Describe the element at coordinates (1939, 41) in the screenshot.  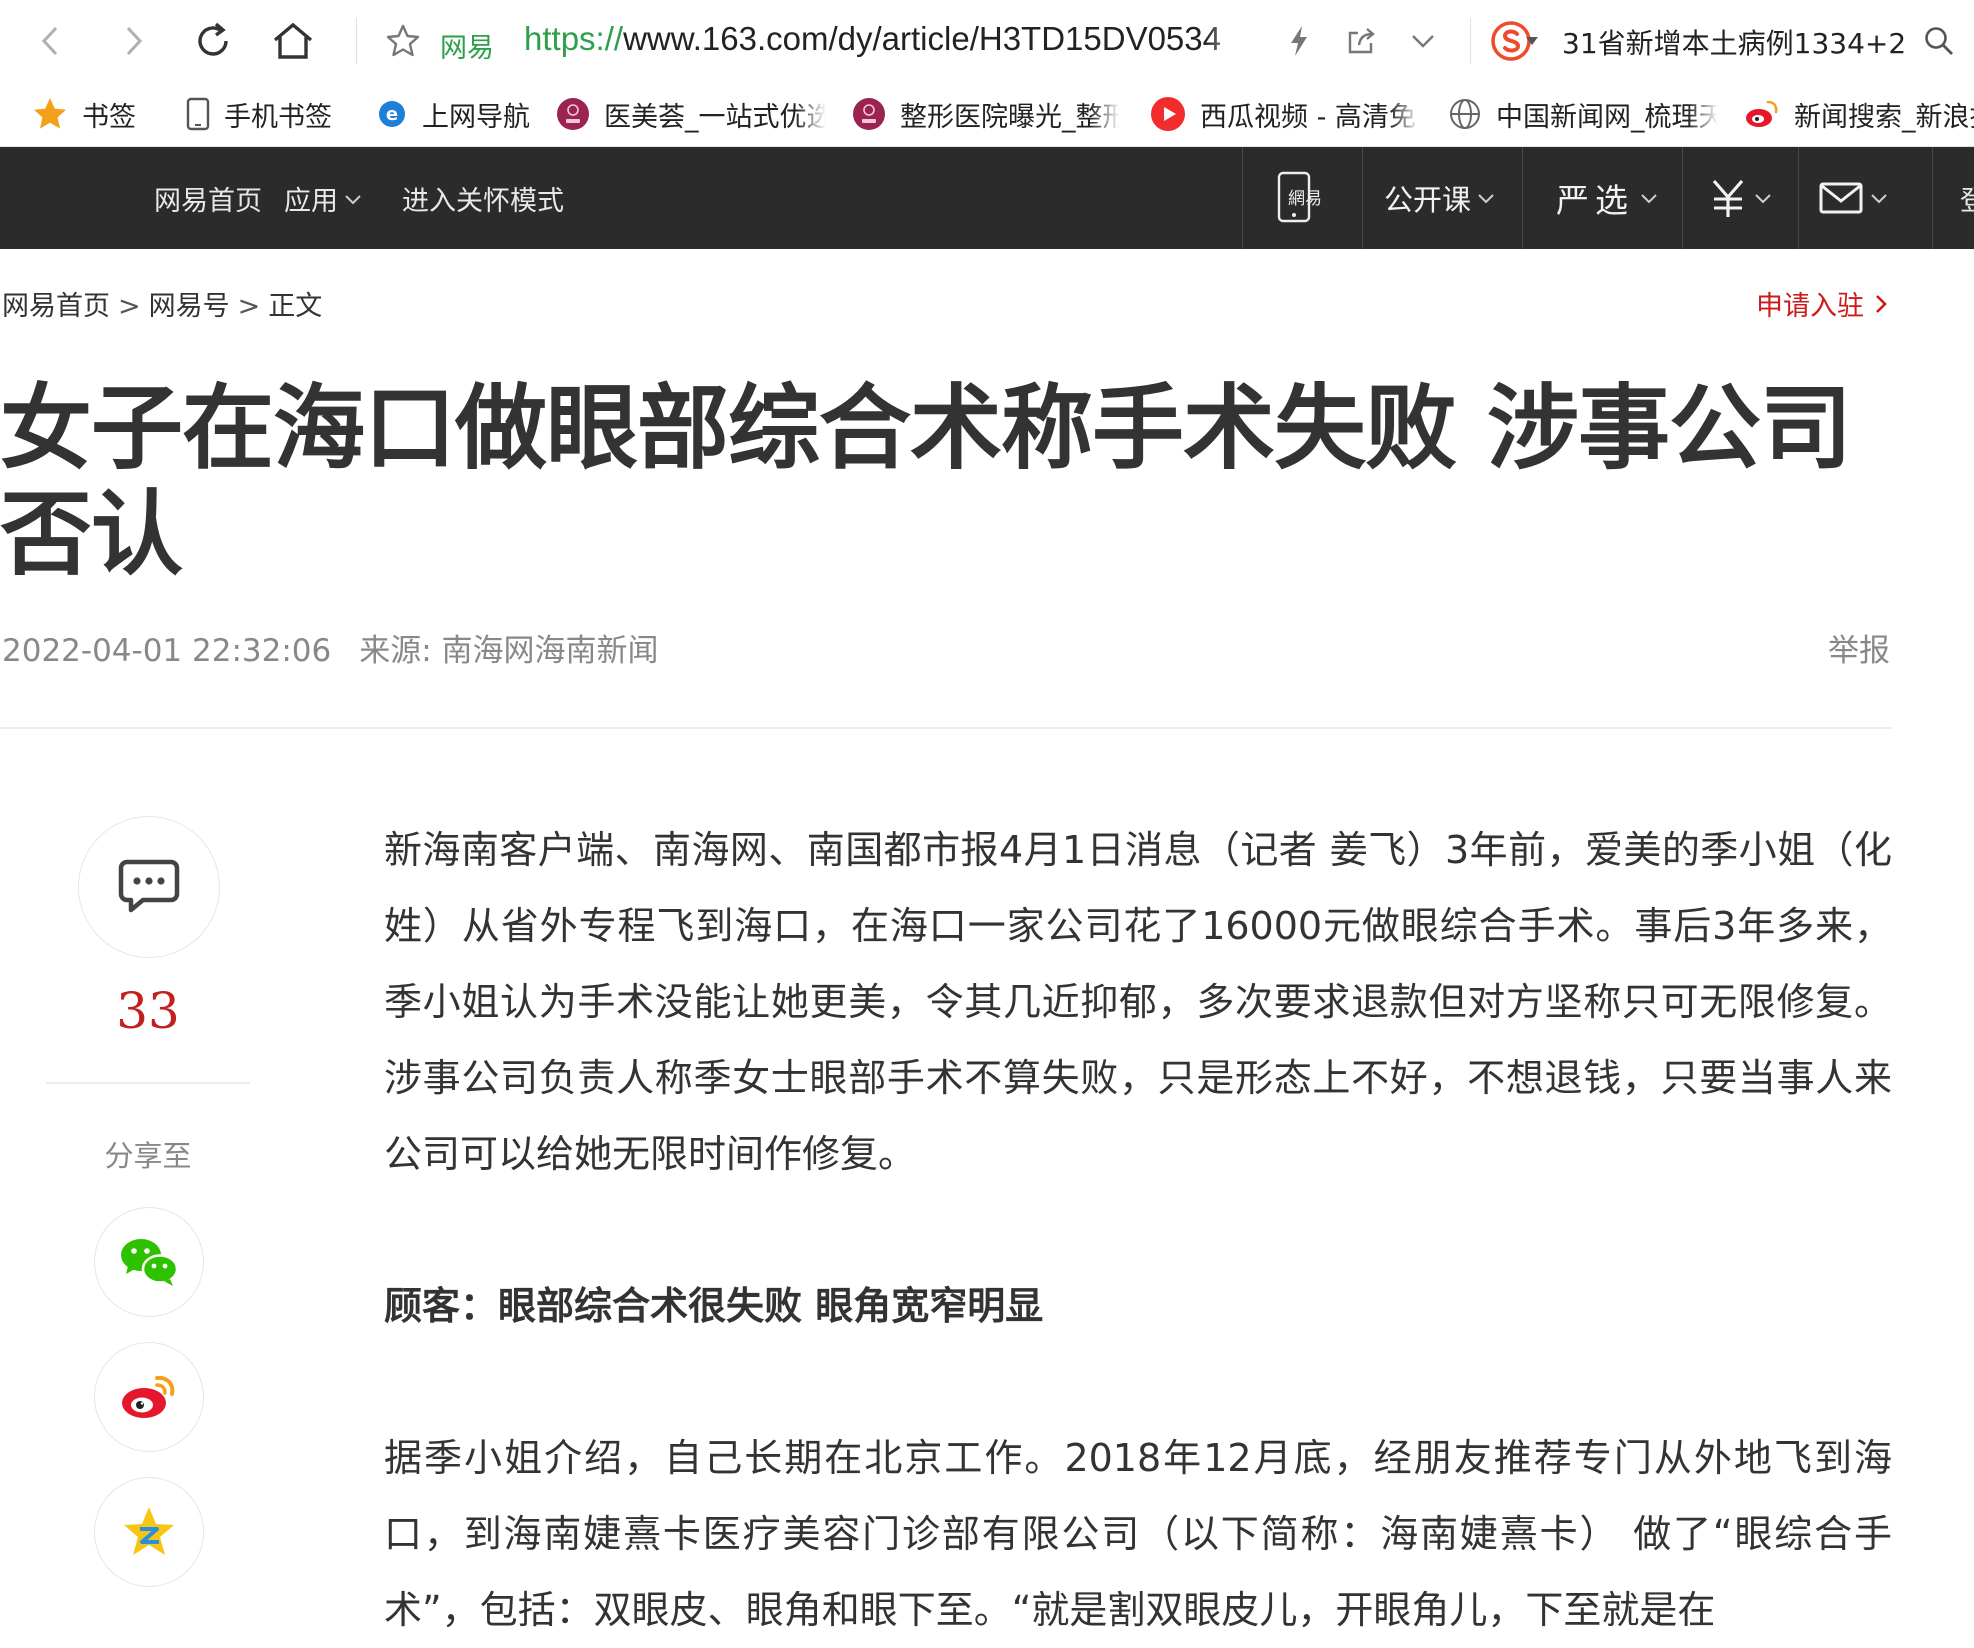
I see `search-button` at that location.